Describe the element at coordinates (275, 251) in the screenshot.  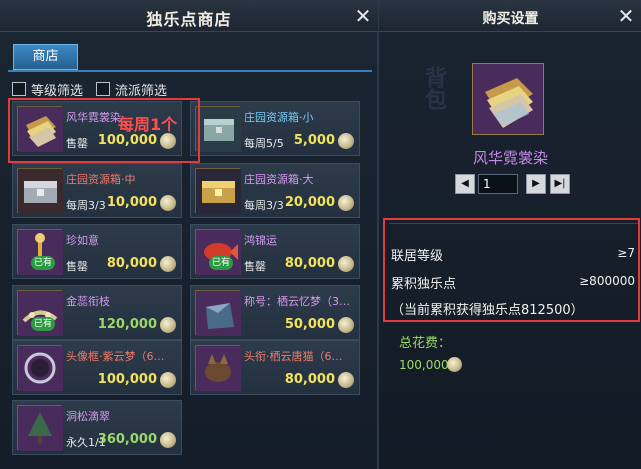
I see `shop-item-card: 已有 鸿锦运售罄 80,000` at that location.